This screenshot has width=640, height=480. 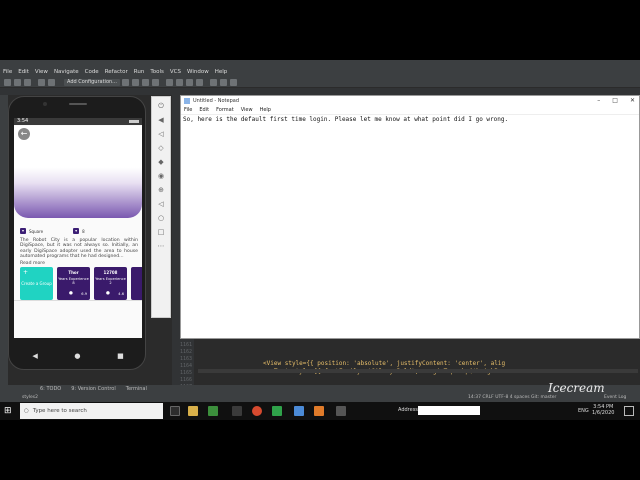 I want to click on notepad-menu-edit: Edit, so click(x=204, y=110).